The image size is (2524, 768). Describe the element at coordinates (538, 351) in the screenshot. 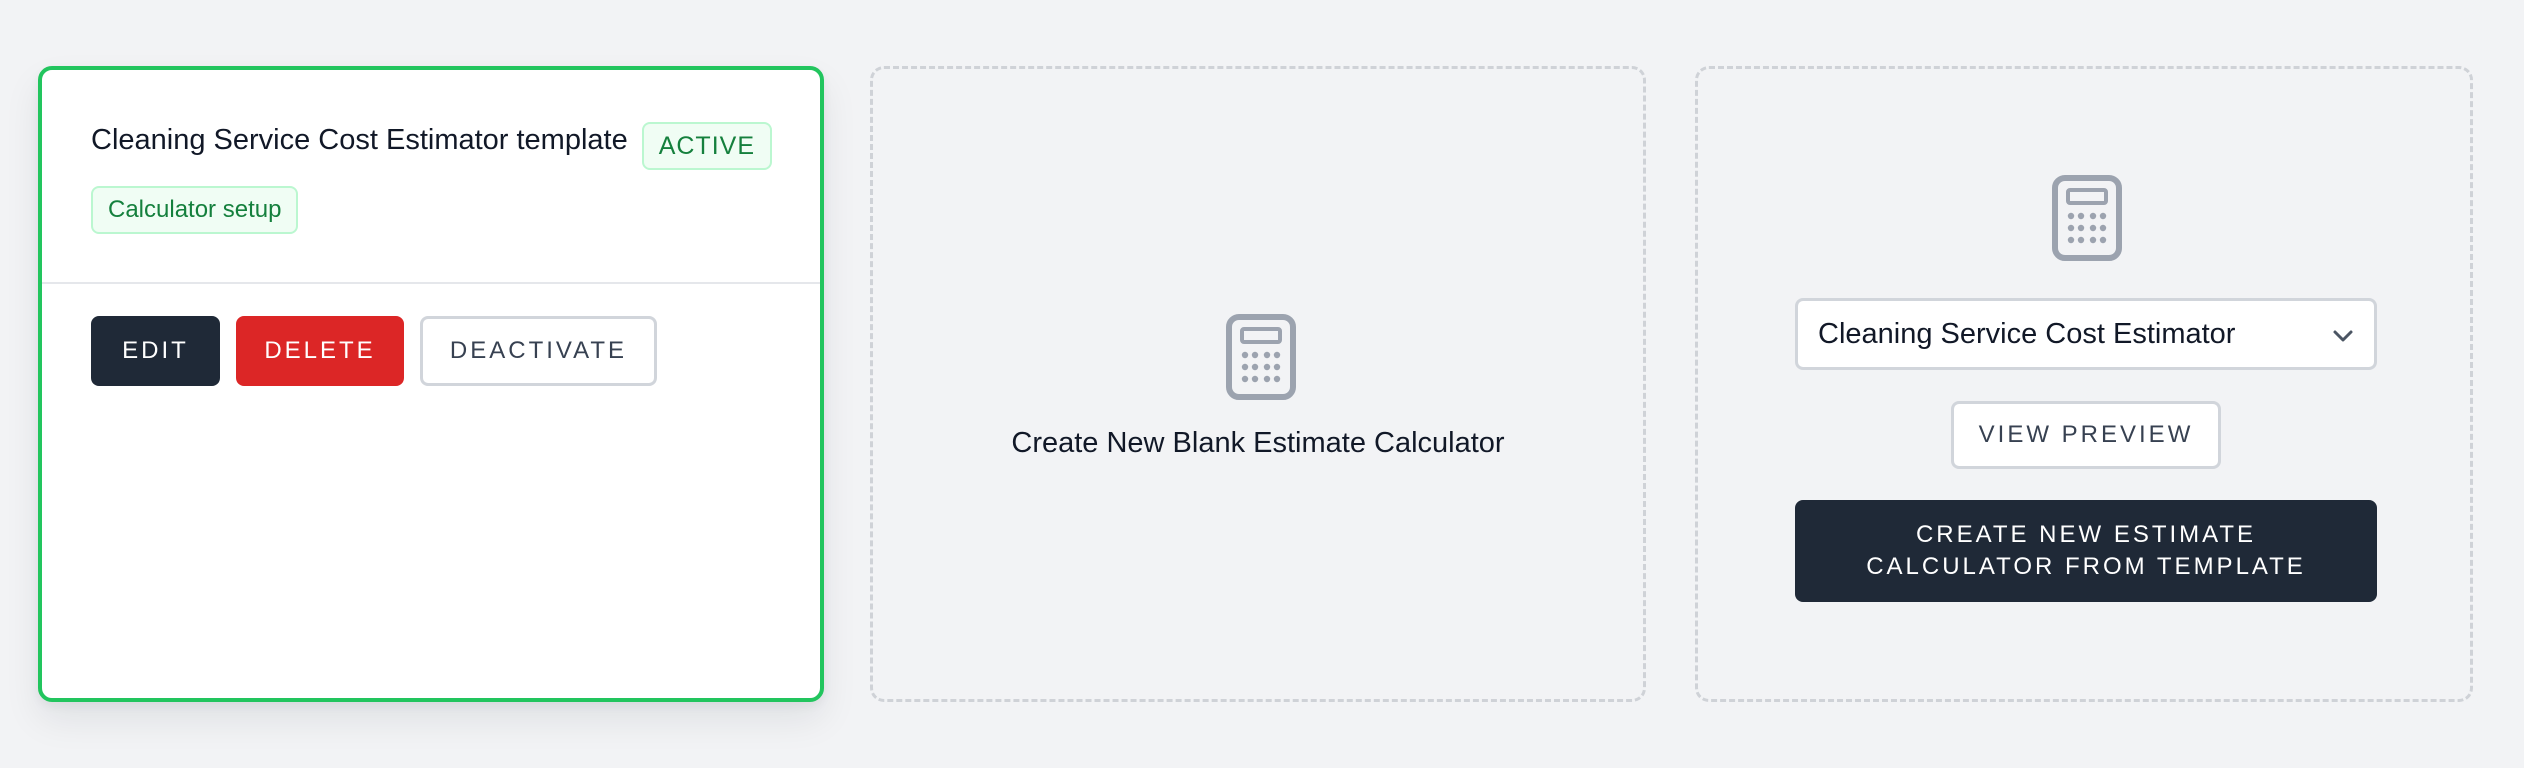

I see `deactivate-button: DEACTIVATE` at that location.